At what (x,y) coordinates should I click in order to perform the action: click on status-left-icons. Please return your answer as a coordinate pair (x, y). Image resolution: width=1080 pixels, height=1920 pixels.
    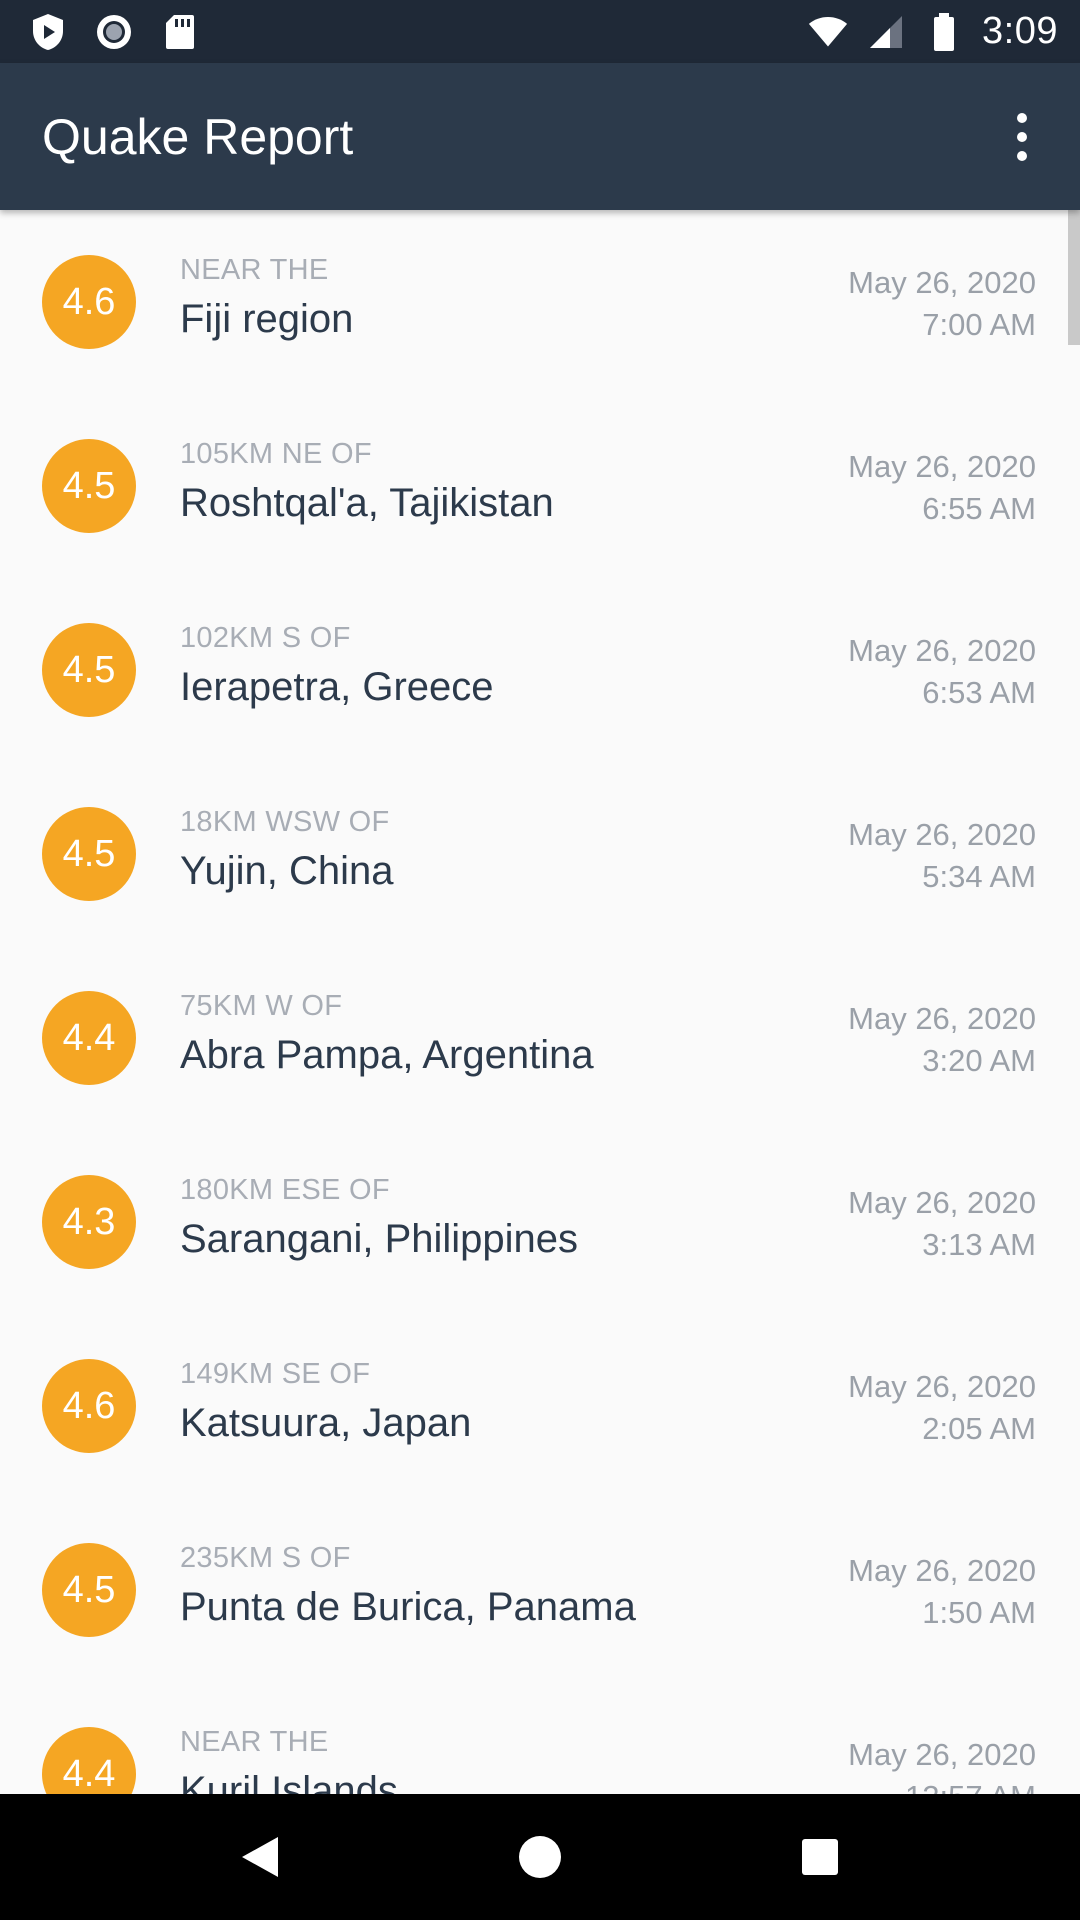
    Looking at the image, I should click on (114, 32).